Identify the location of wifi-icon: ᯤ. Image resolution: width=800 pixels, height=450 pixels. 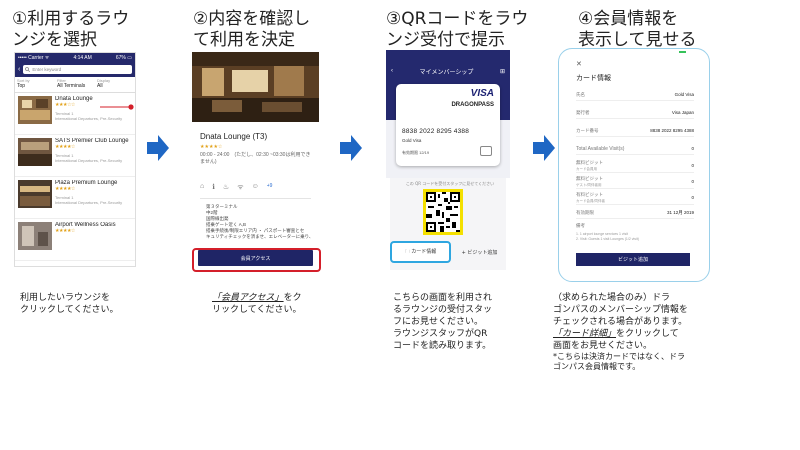
(240, 187).